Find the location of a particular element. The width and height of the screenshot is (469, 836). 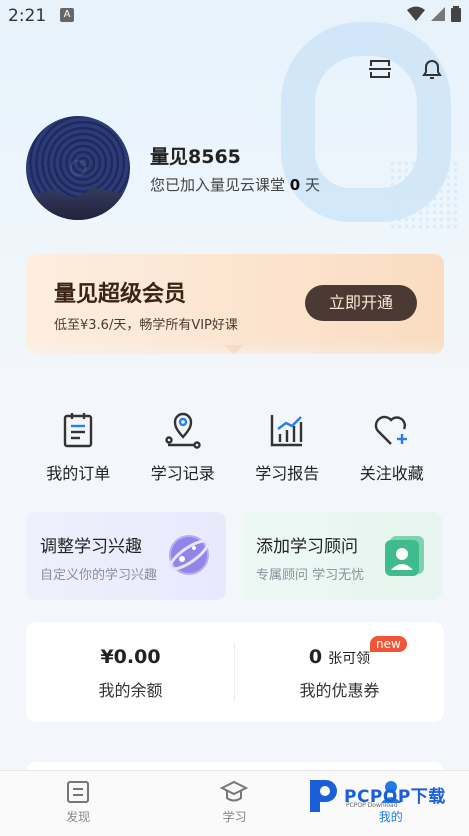

balance-label: 我的余额 is located at coordinates (130, 690).